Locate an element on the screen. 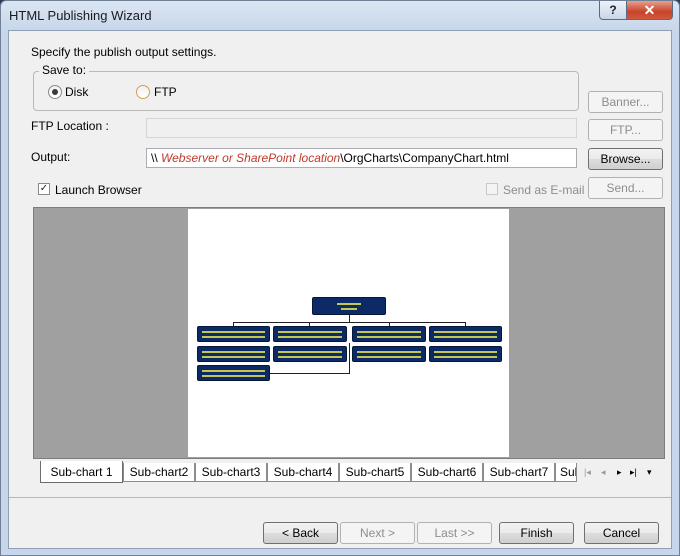 Image resolution: width=680 pixels, height=556 pixels. last-button: Last >> is located at coordinates (454, 533).